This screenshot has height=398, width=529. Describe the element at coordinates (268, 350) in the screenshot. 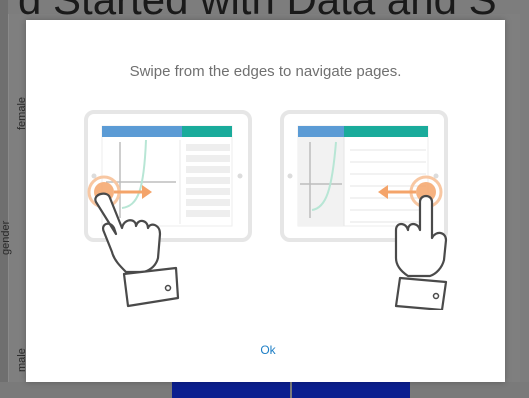

I see `ok-button: Ok` at that location.